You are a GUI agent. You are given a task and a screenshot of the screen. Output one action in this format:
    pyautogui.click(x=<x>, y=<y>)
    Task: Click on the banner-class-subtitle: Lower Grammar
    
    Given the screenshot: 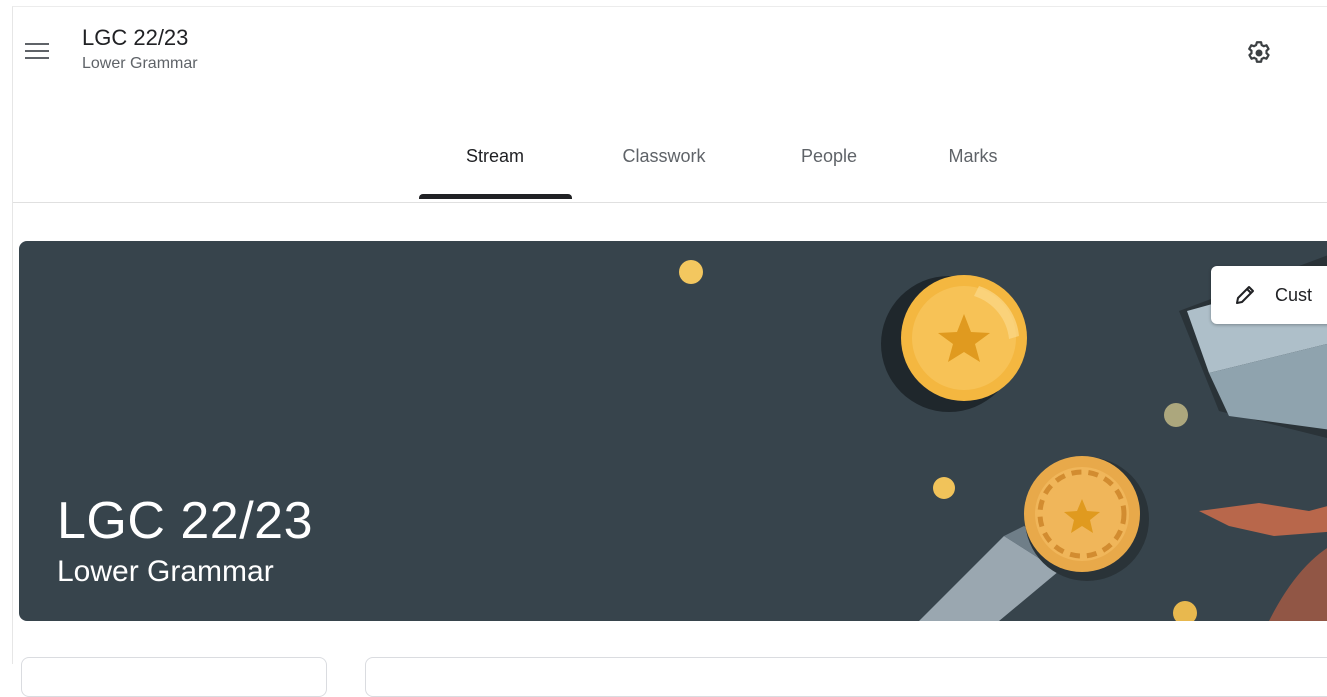 What is the action you would take?
    pyautogui.click(x=165, y=571)
    